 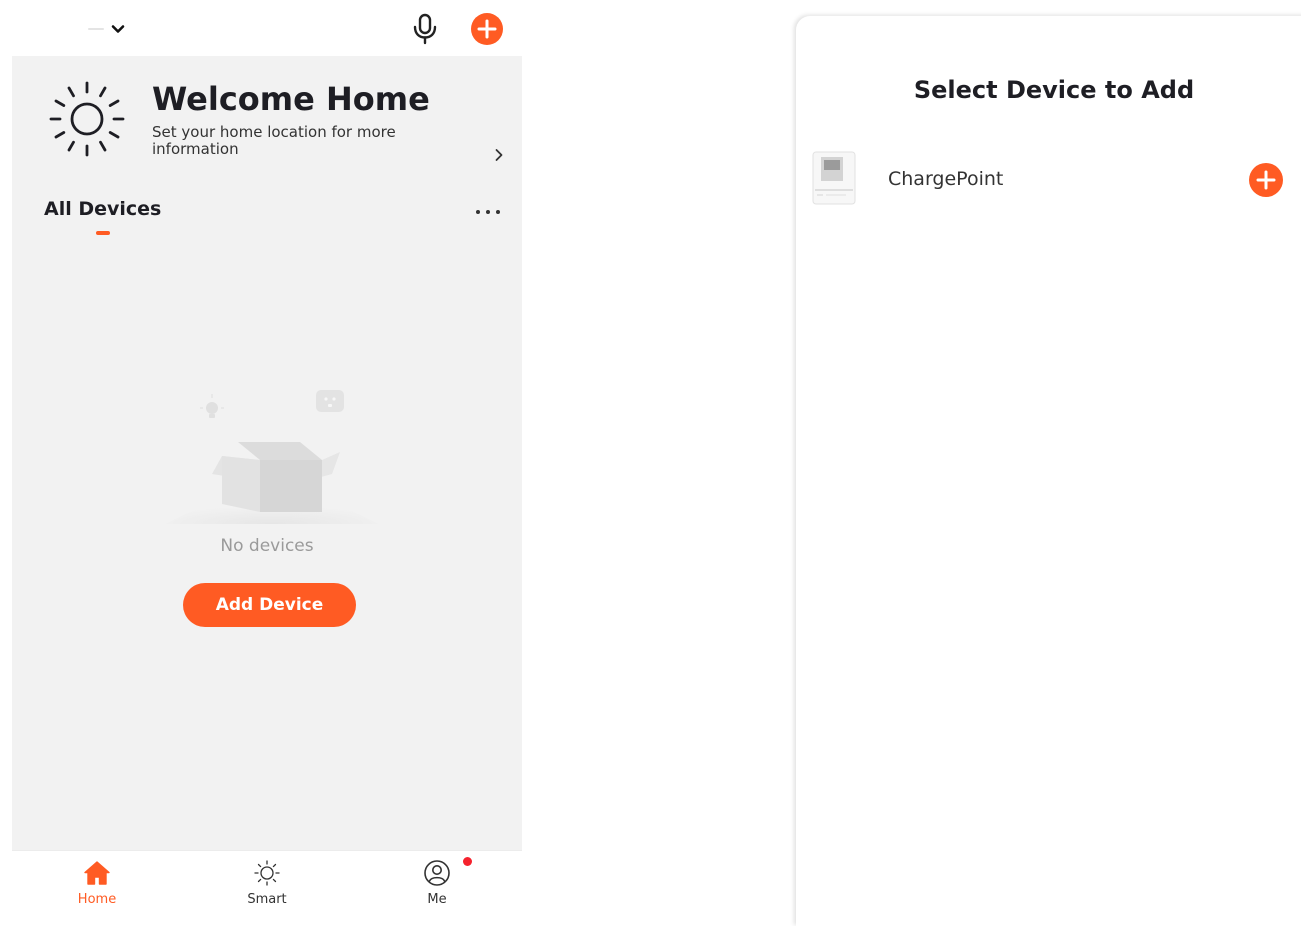 I want to click on home-selector, so click(x=123, y=29).